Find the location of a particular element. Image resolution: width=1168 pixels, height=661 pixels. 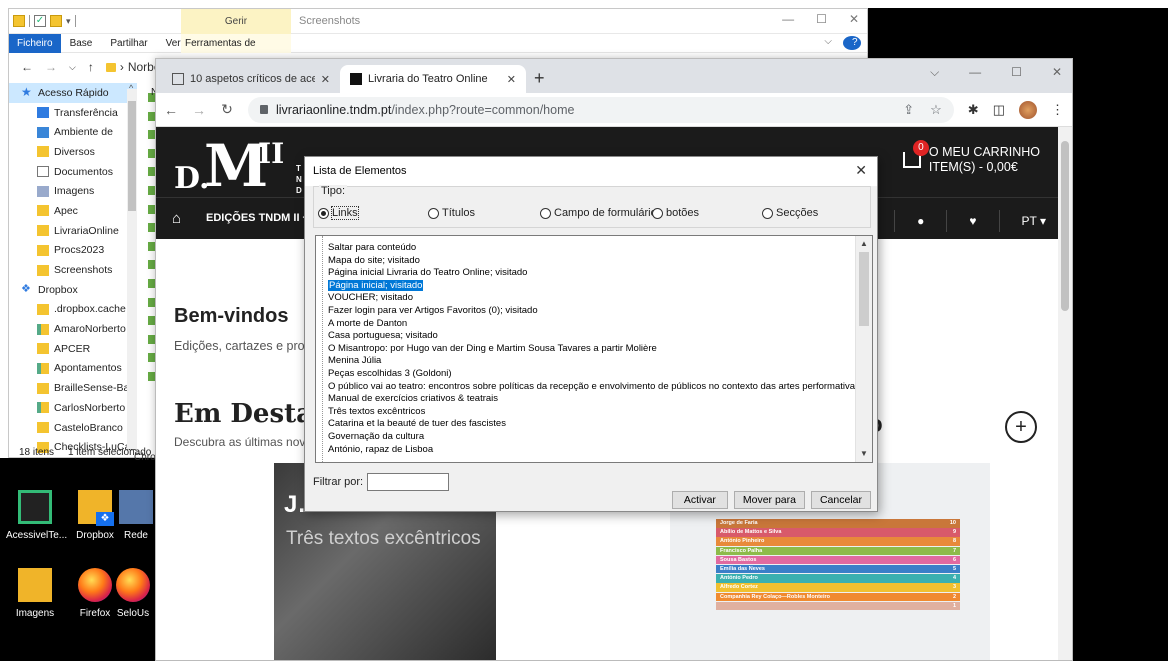

nav-item: CarlosNorberto is located at coordinates (73, 408).